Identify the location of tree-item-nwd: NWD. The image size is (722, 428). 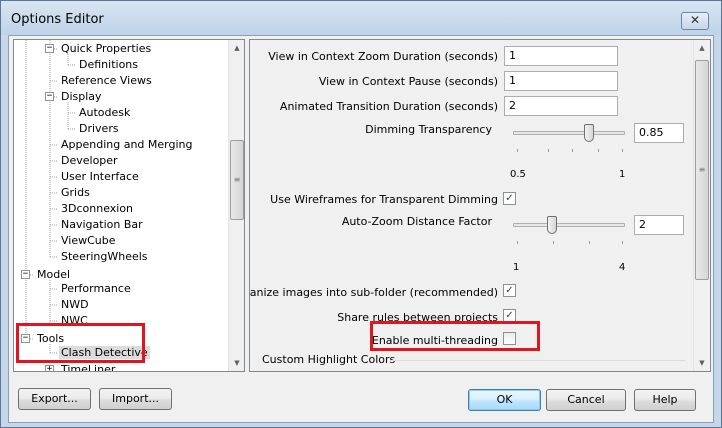
(75, 305).